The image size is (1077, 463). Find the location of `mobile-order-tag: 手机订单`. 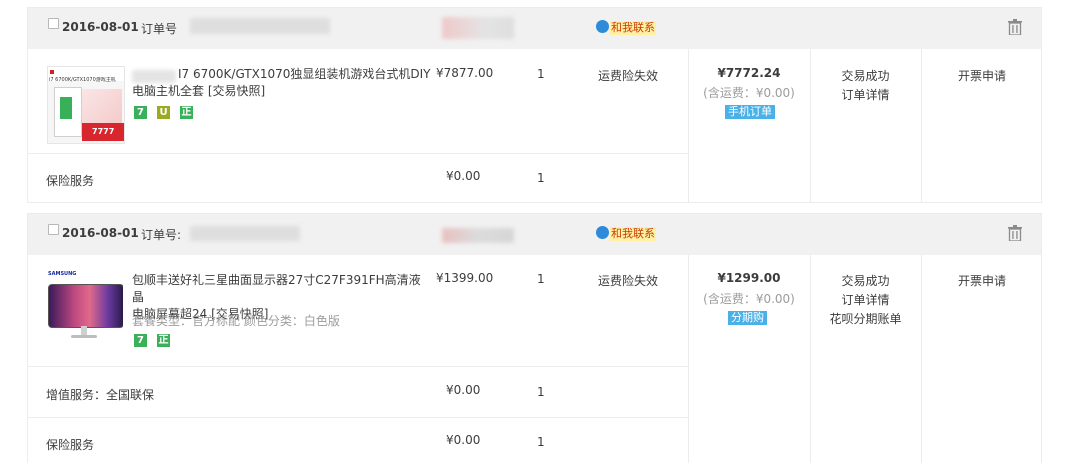

mobile-order-tag: 手机订单 is located at coordinates (750, 112).